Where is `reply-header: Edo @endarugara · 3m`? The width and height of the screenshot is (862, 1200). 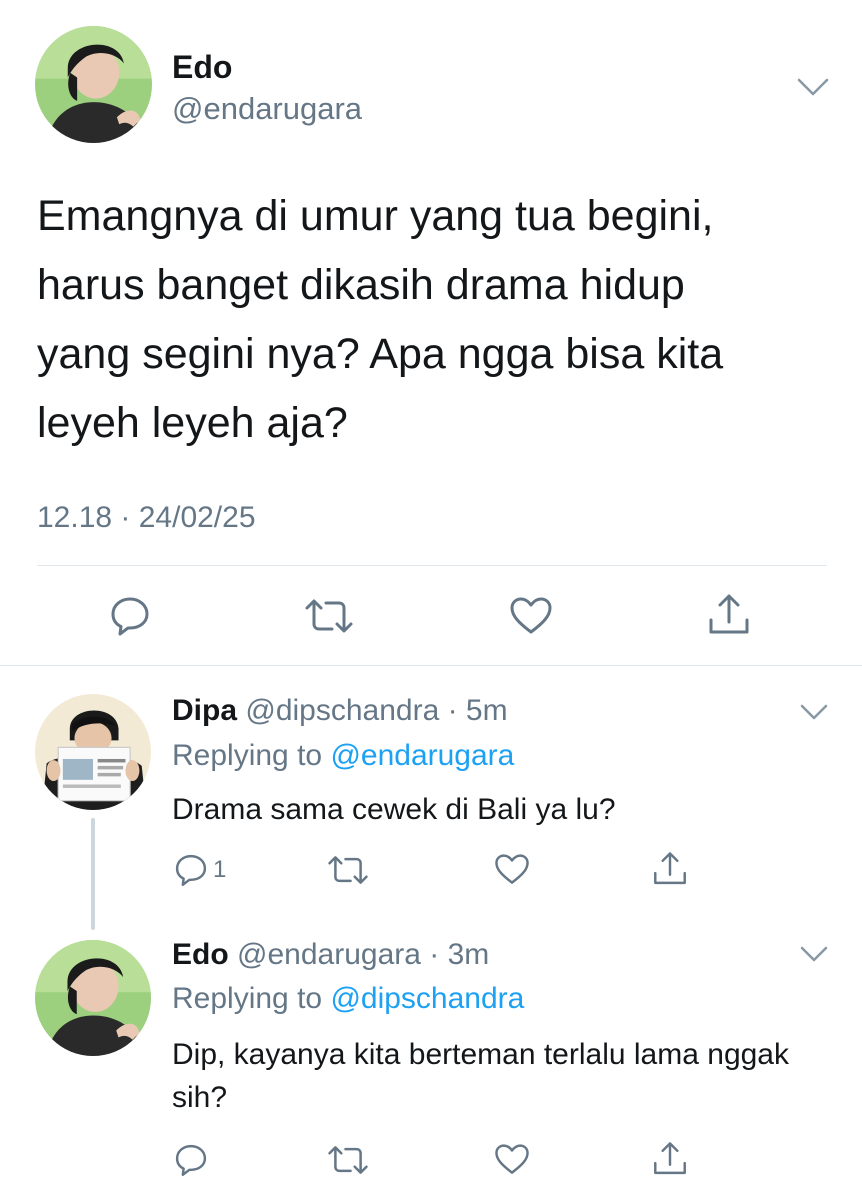
reply-header: Edo @endarugara · 3m is located at coordinates (330, 955).